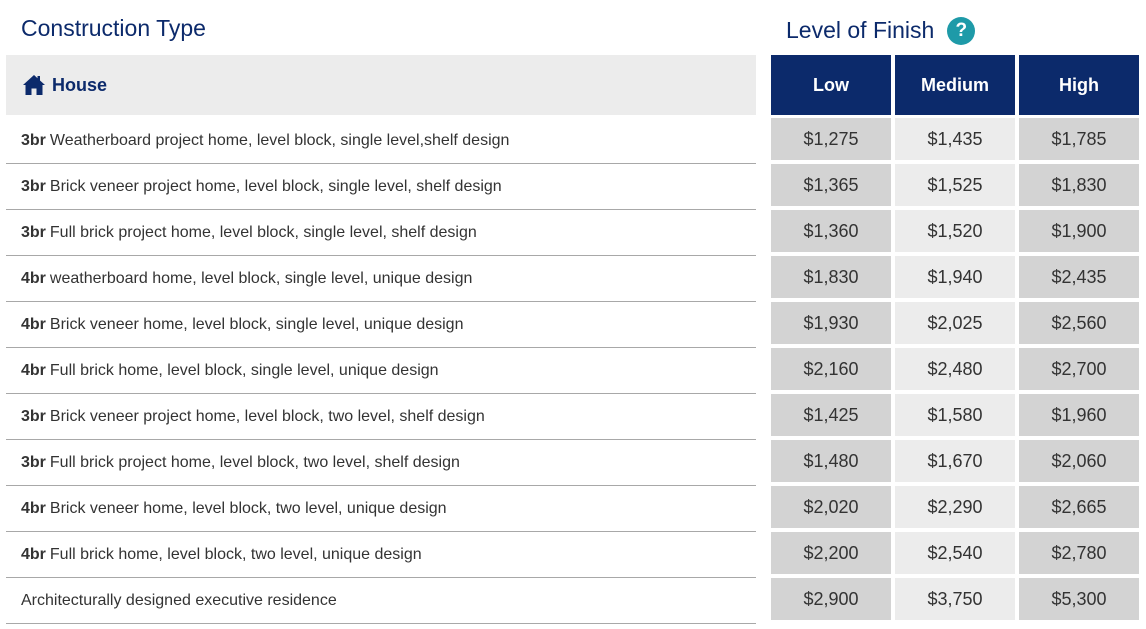 This screenshot has width=1146, height=629. Describe the element at coordinates (1079, 553) in the screenshot. I see `price-high: $2,780` at that location.